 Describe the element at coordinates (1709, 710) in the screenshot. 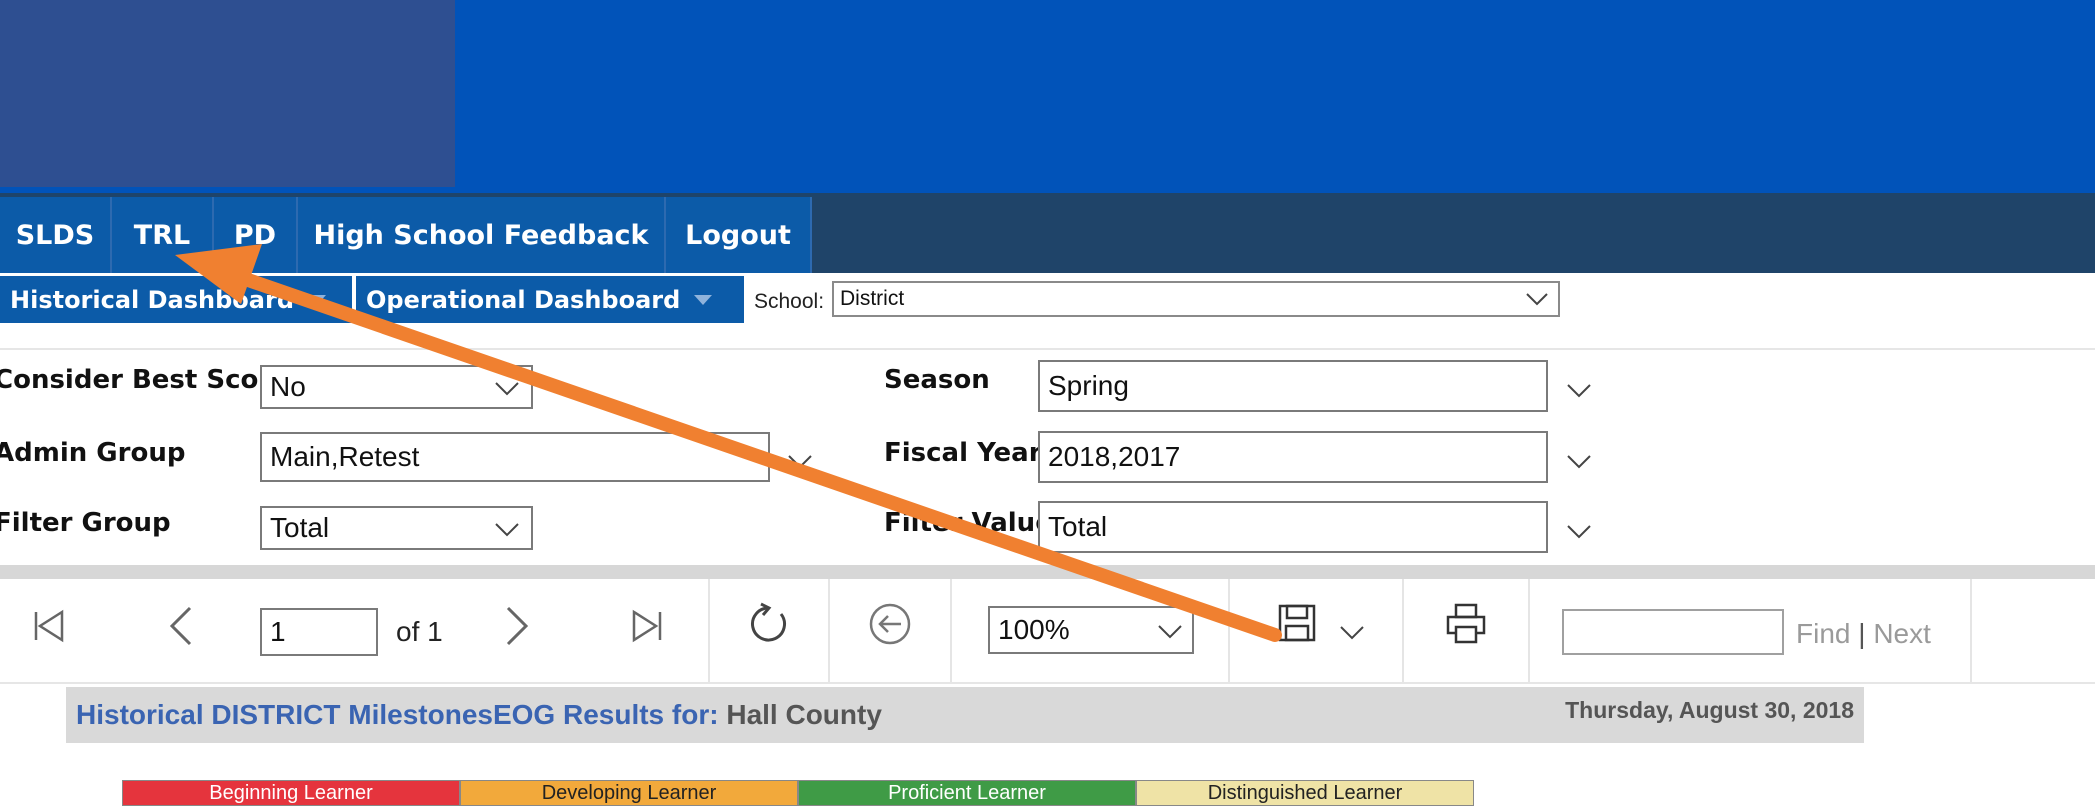

I see `report-date: Thursday, August 30, 2018` at that location.